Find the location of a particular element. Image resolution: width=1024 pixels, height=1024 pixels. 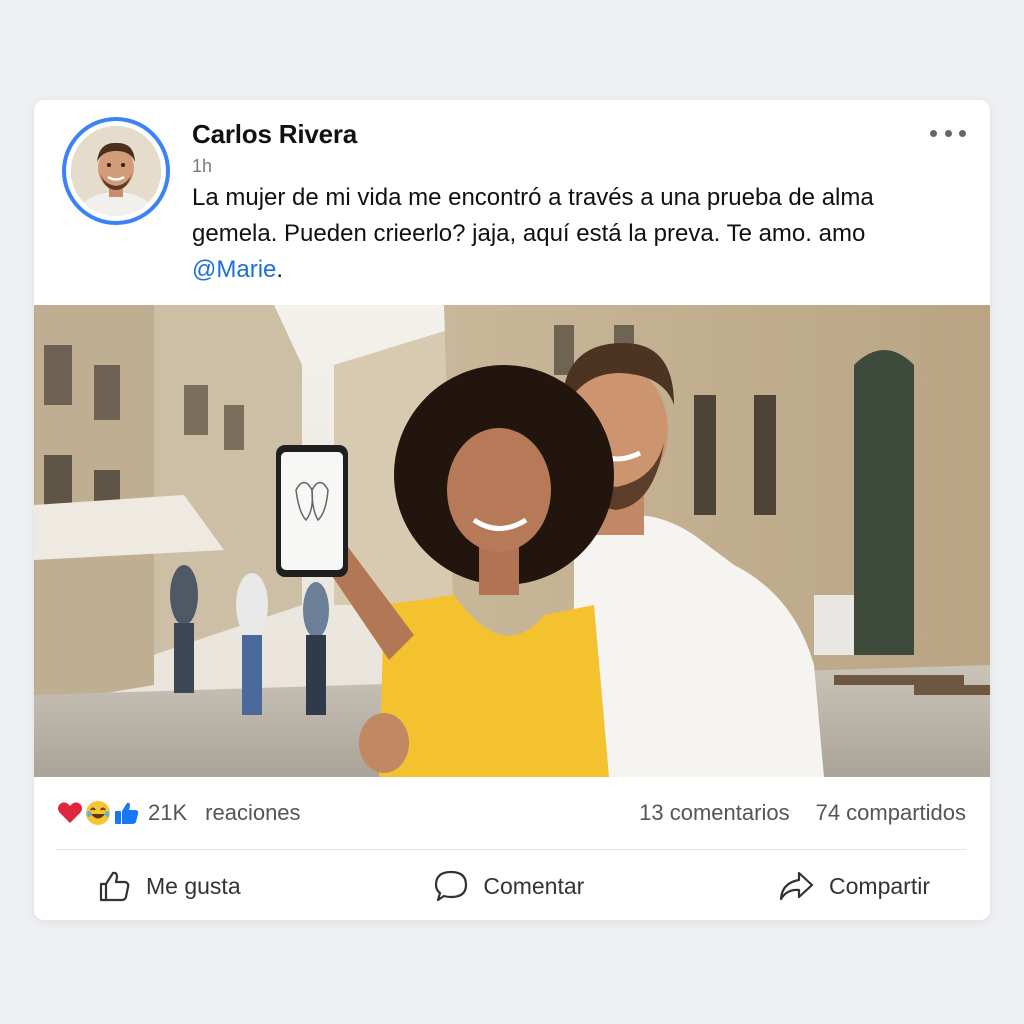

share-label: Compartir is located at coordinates (879, 885).